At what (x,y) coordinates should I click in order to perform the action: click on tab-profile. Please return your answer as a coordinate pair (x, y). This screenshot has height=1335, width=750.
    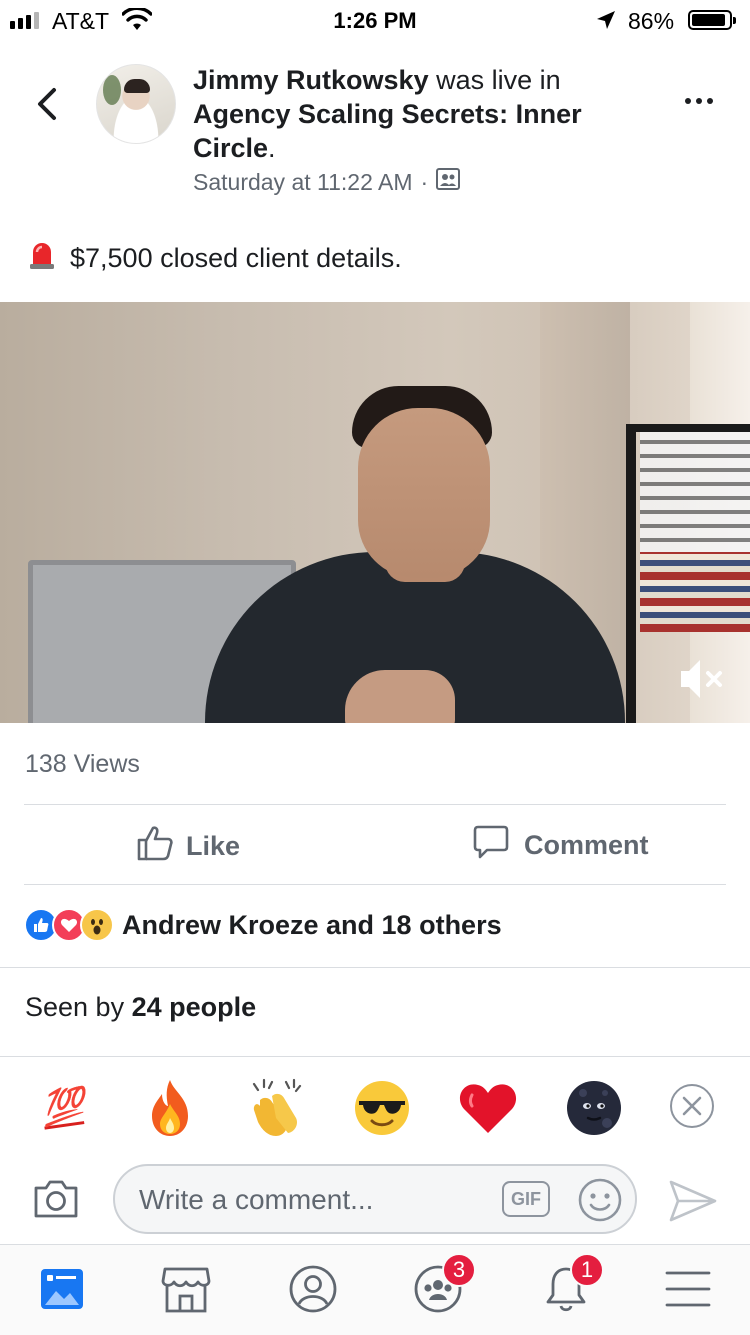
    Looking at the image, I should click on (313, 1291).